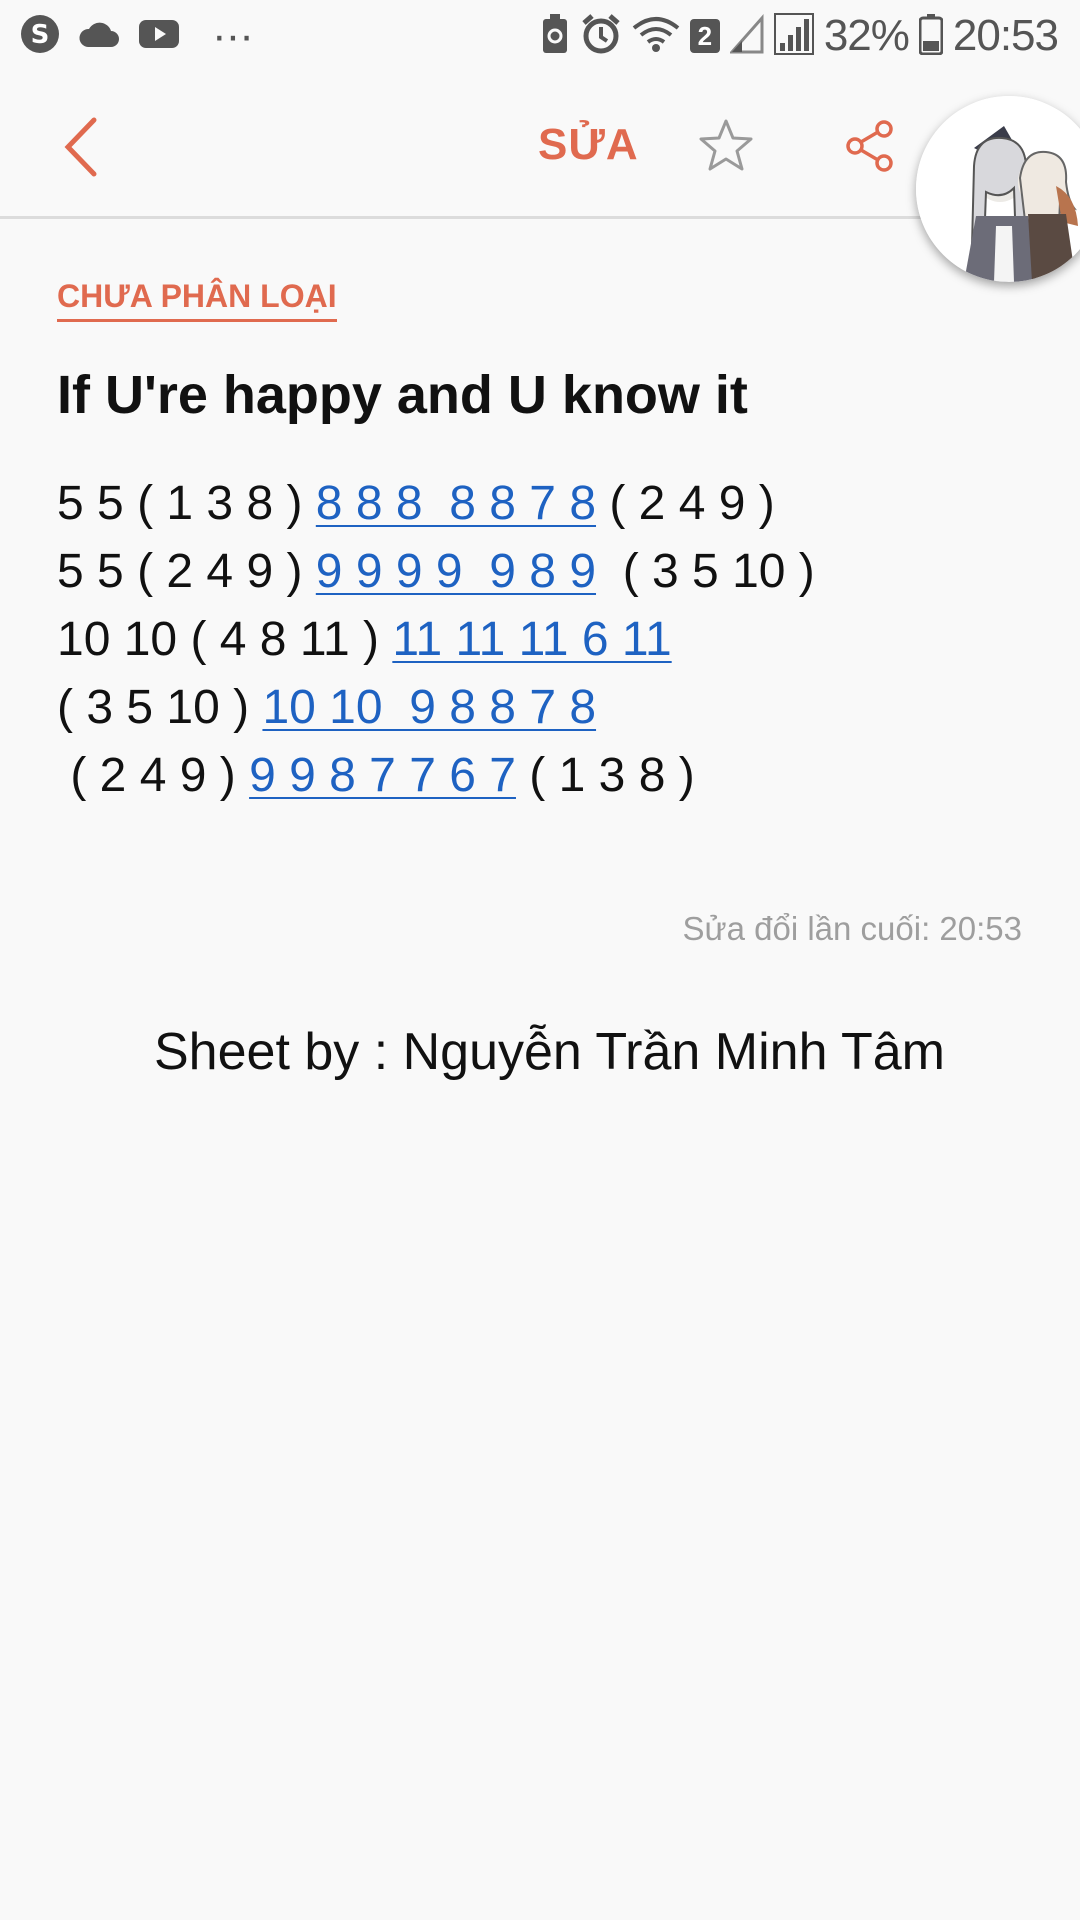 This screenshot has width=1080, height=1920. What do you see at coordinates (159, 36) in the screenshot?
I see `youtube-icon` at bounding box center [159, 36].